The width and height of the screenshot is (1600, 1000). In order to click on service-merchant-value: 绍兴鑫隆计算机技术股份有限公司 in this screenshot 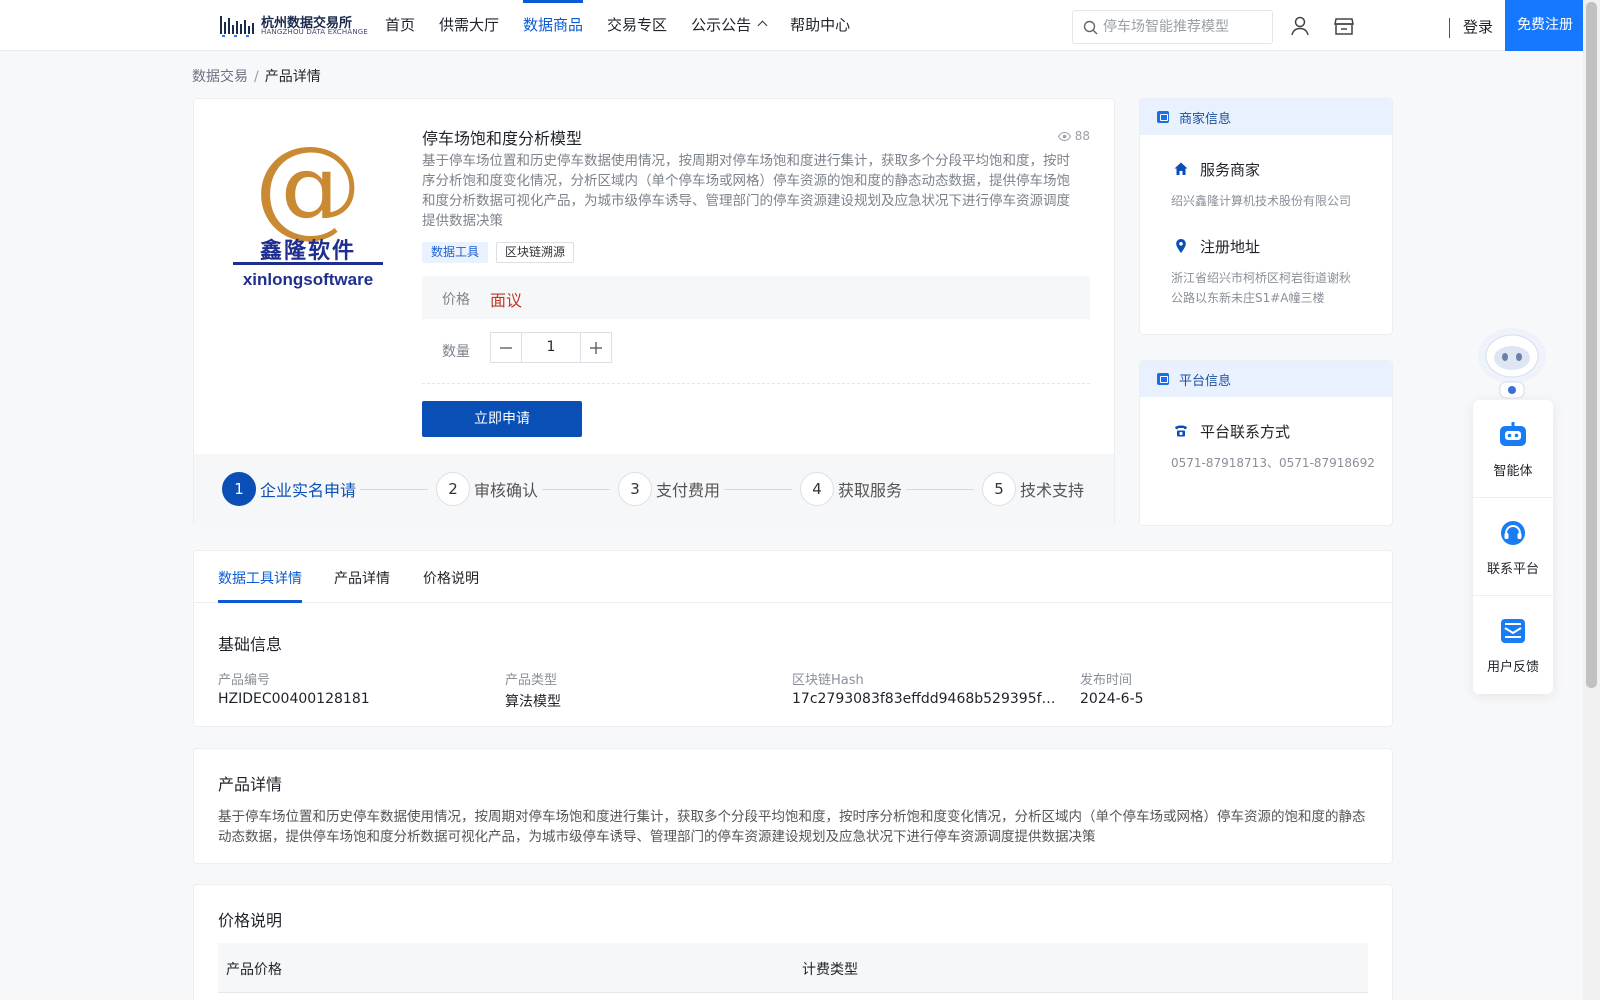, I will do `click(1261, 201)`.